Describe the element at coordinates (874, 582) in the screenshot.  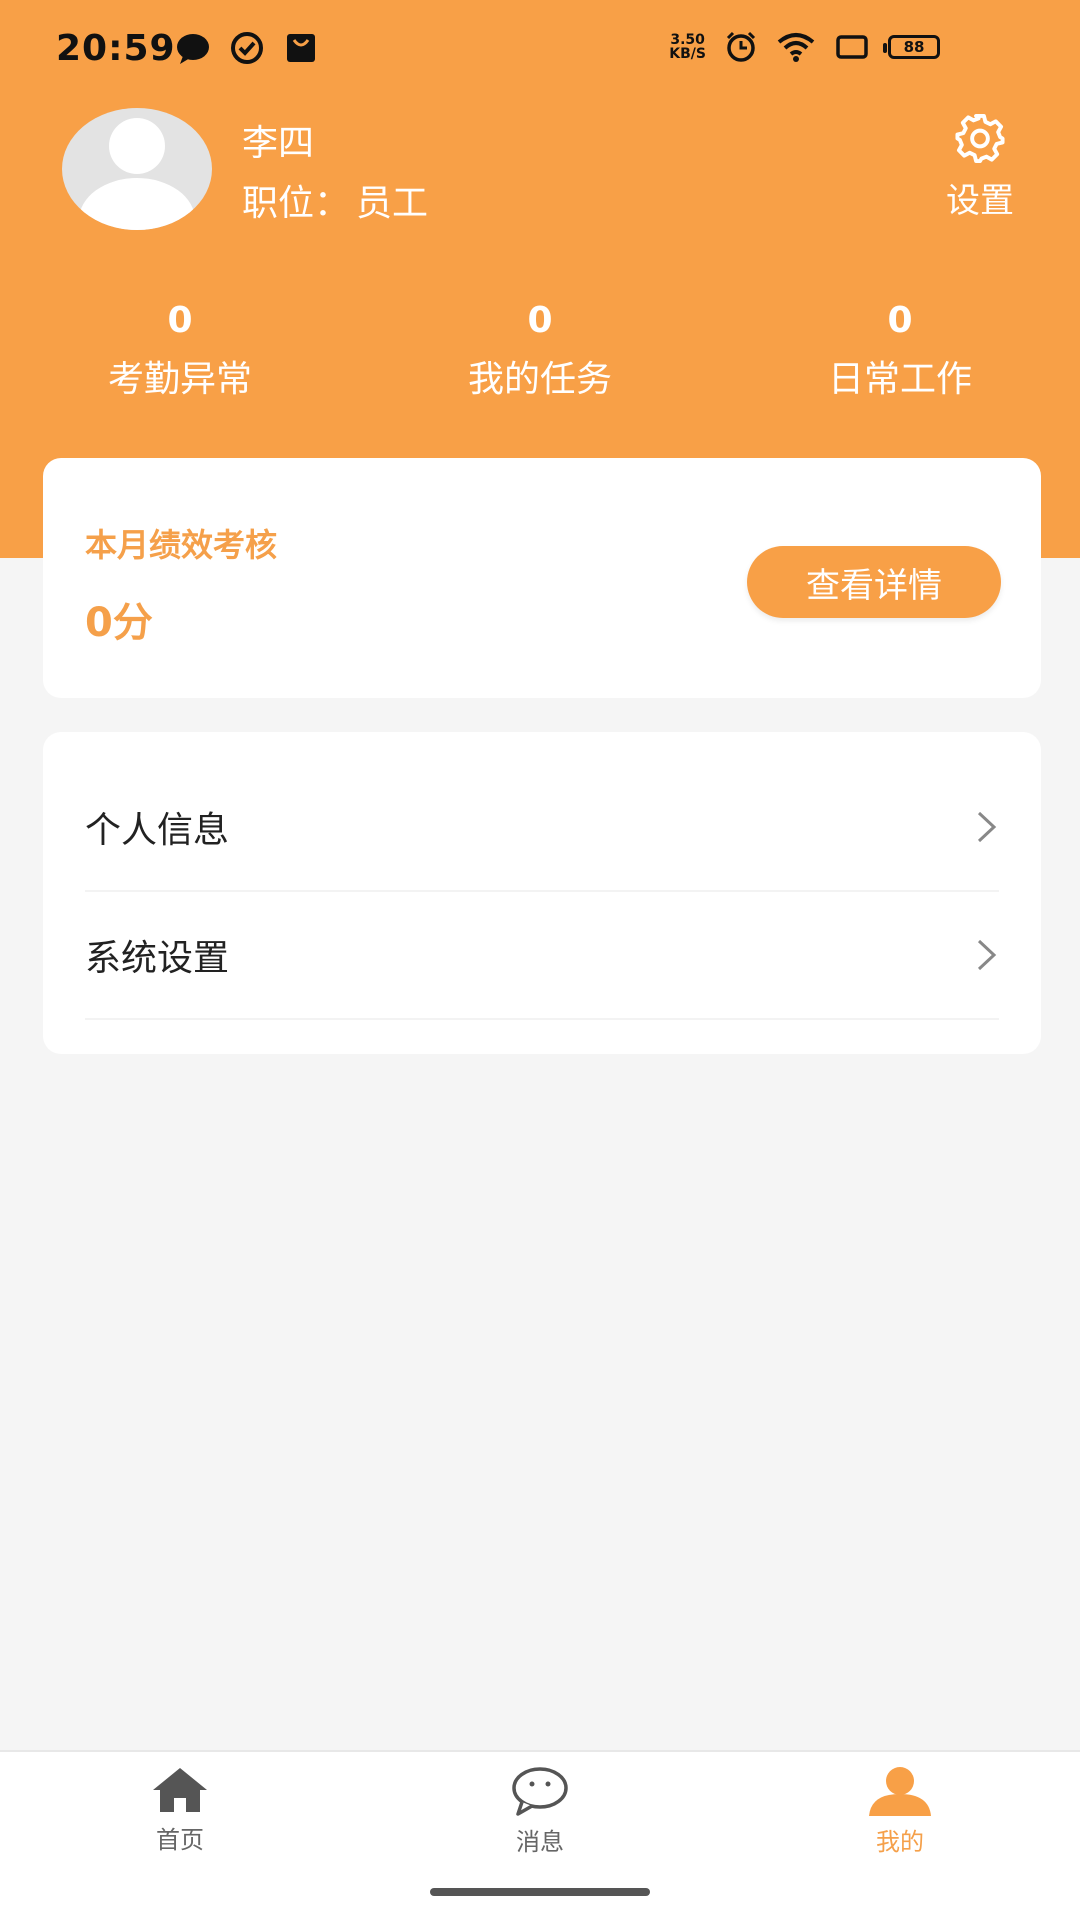
I see `view-details-button: 查看详情` at that location.